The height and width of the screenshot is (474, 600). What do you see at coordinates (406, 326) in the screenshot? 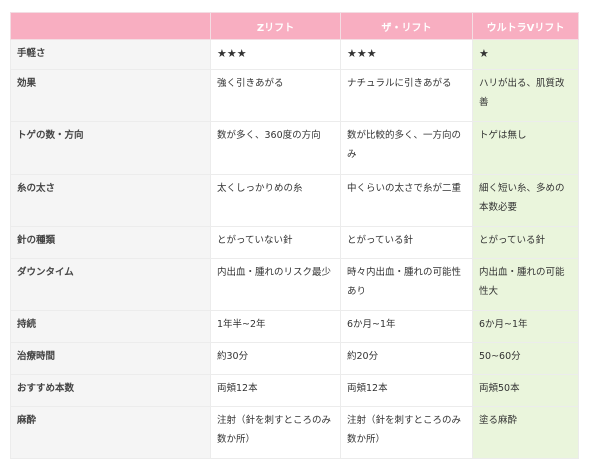
I see `cell-the-lift: 6か月~1年` at bounding box center [406, 326].